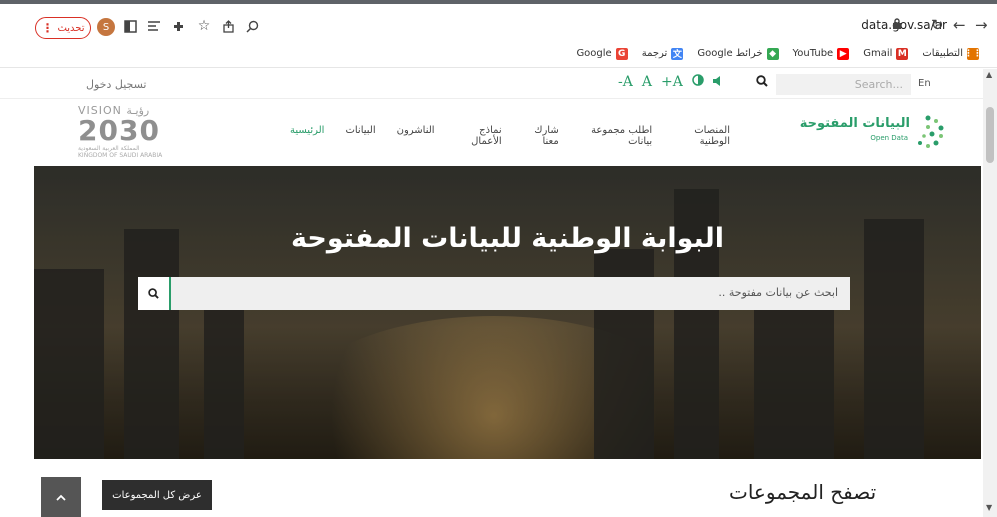 Image resolution: width=997 pixels, height=517 pixels. What do you see at coordinates (307, 136) in the screenshot?
I see `nav-link: الرئيسية` at bounding box center [307, 136].